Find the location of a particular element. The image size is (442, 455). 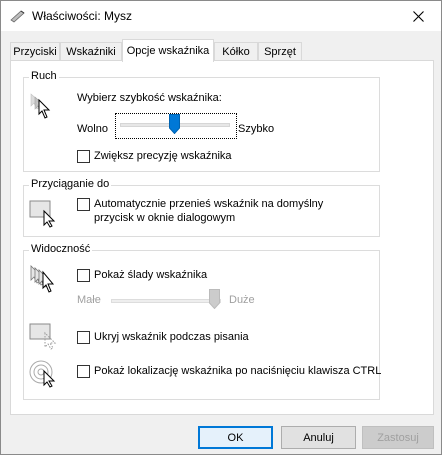

ctrl-locate-checkbox is located at coordinates (83, 371).